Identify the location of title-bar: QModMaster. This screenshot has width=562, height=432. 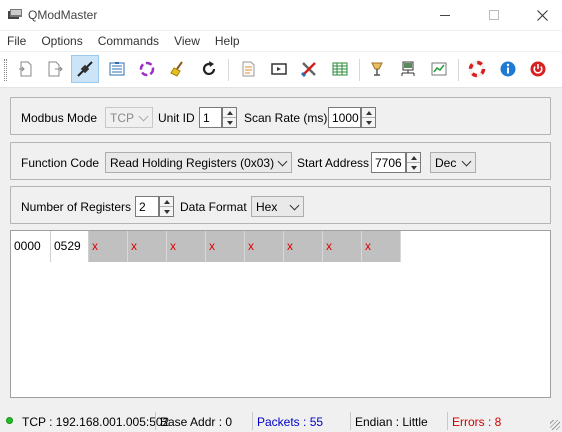
(281, 15).